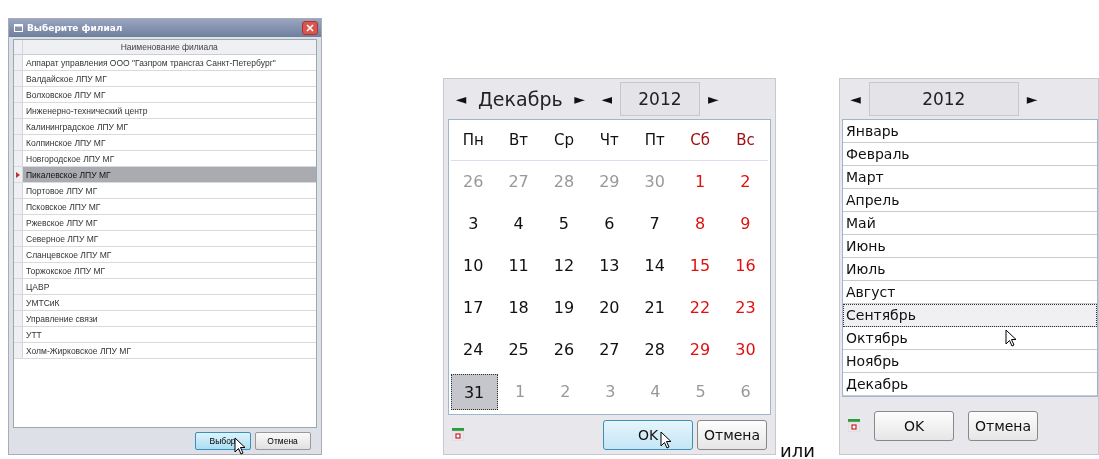  I want to click on table-cell-text: УТТ, so click(33, 334).